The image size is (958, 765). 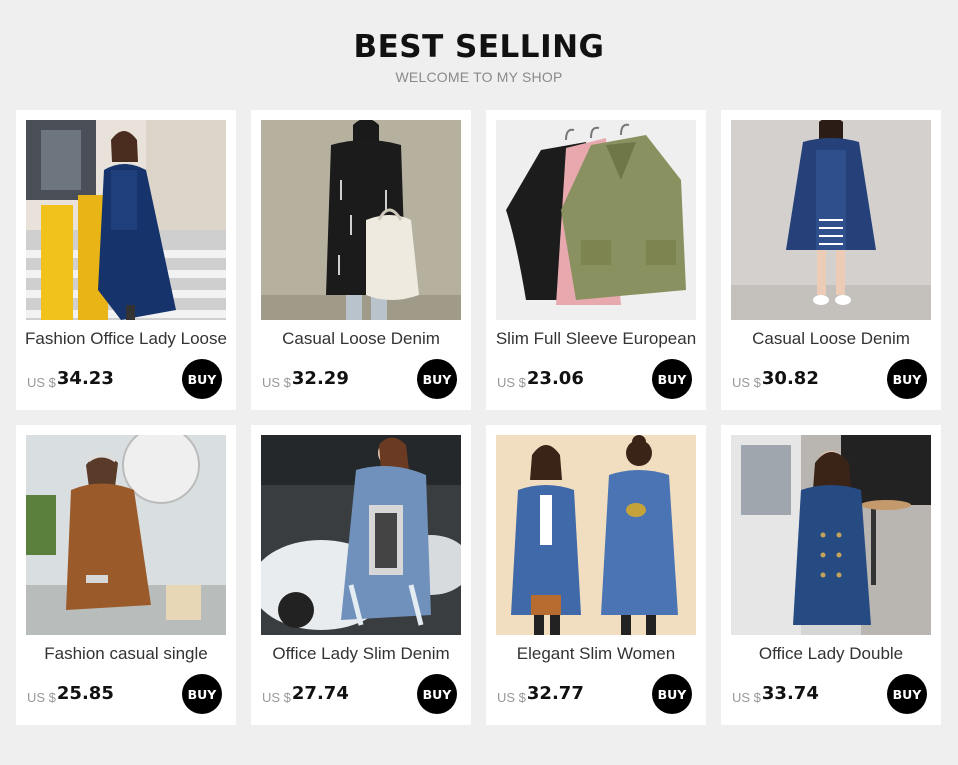 I want to click on product-price: US $ 34.23, so click(x=70, y=379).